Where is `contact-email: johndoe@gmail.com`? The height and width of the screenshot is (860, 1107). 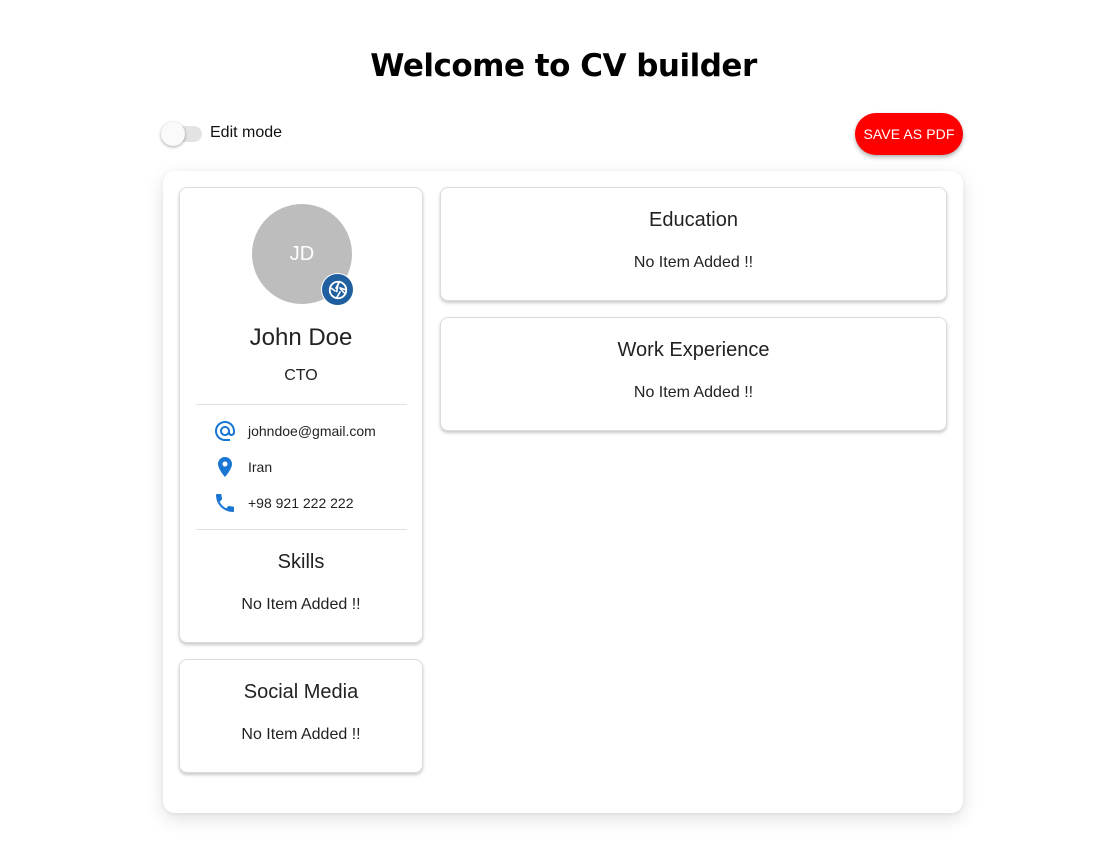 contact-email: johndoe@gmail.com is located at coordinates (313, 431).